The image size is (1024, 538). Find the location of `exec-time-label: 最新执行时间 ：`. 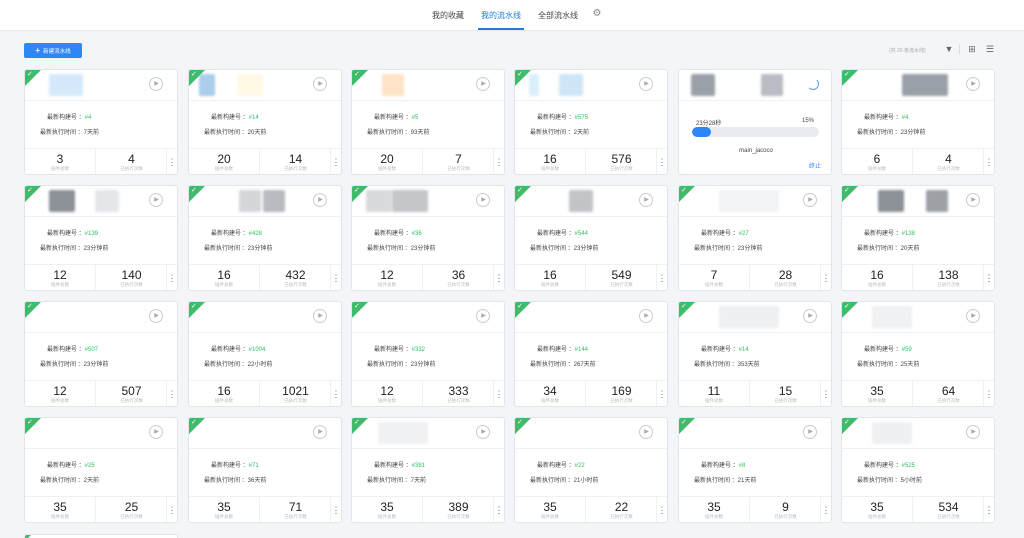

exec-time-label: 最新执行时间 ： is located at coordinates (226, 481).